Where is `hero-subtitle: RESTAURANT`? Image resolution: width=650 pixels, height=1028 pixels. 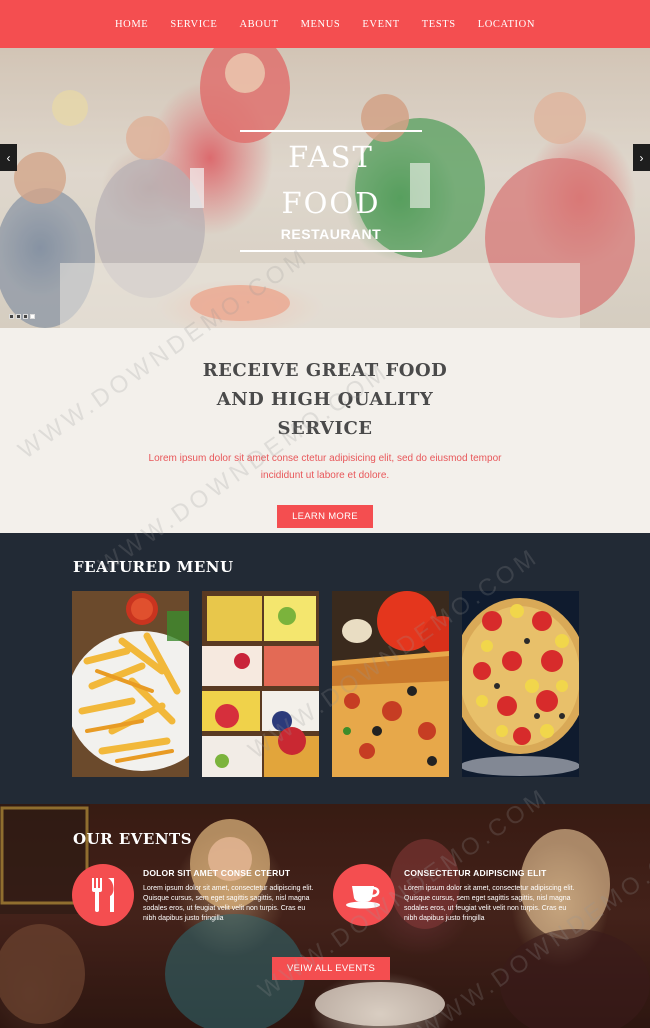 hero-subtitle: RESTAURANT is located at coordinates (331, 234).